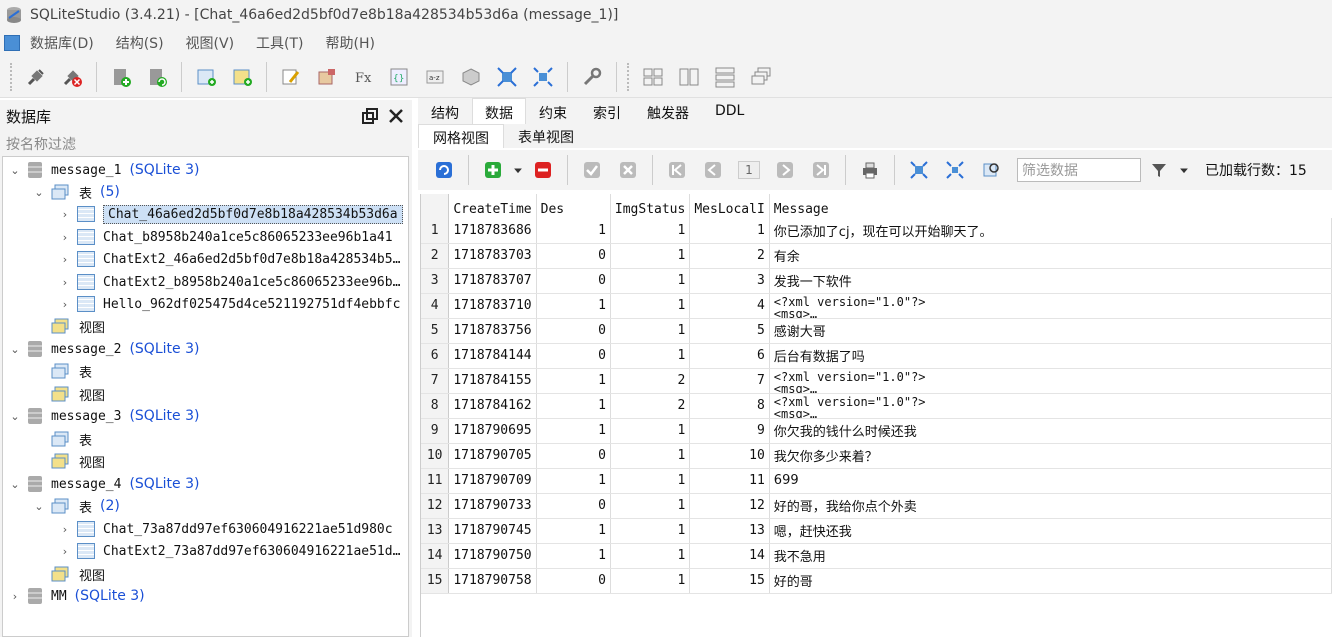  Describe the element at coordinates (729, 581) in the screenshot. I see `cell-meslocalid: 15` at that location.